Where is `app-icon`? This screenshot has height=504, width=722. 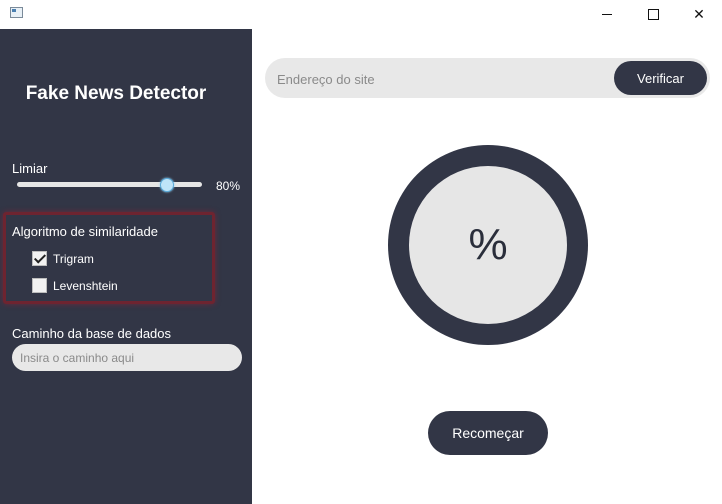
app-icon is located at coordinates (16, 12).